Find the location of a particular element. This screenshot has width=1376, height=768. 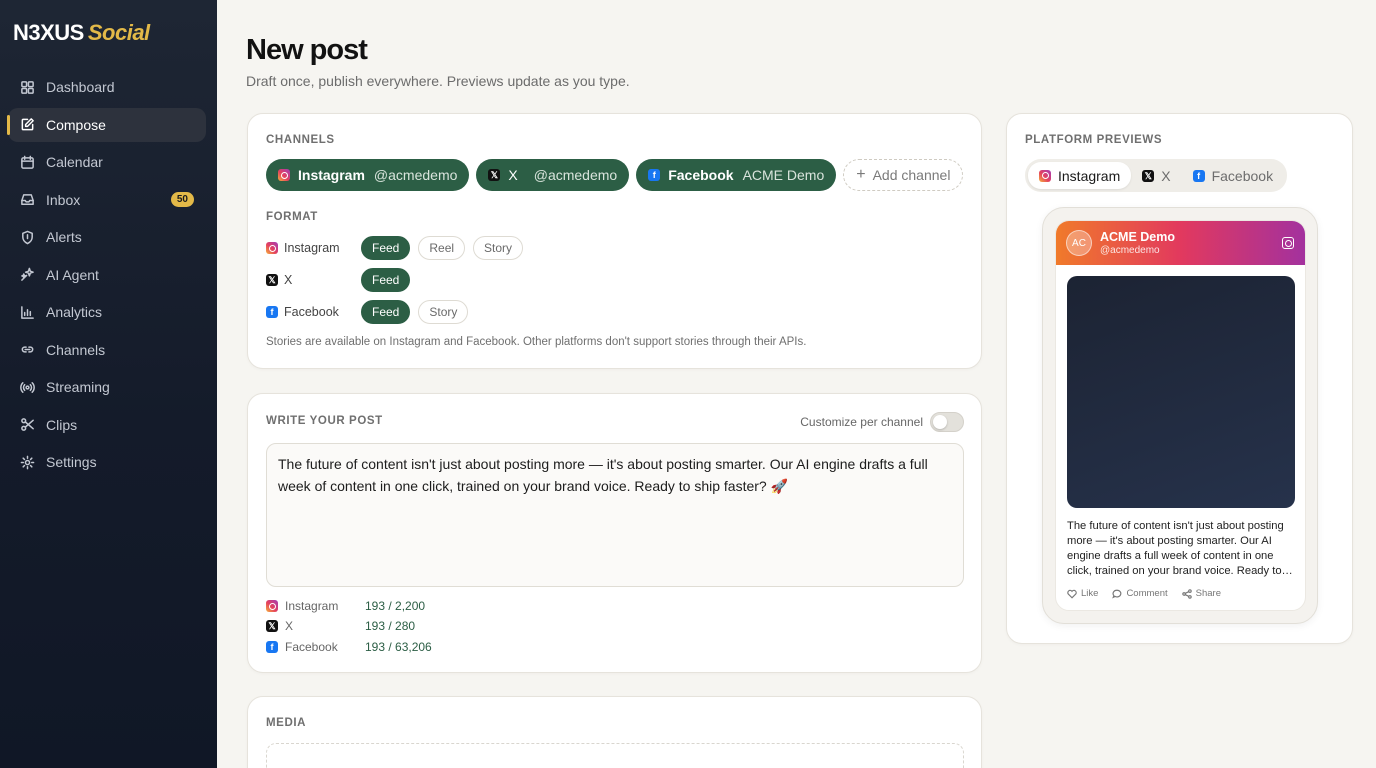

channels-label: CHANNELS is located at coordinates (300, 140).